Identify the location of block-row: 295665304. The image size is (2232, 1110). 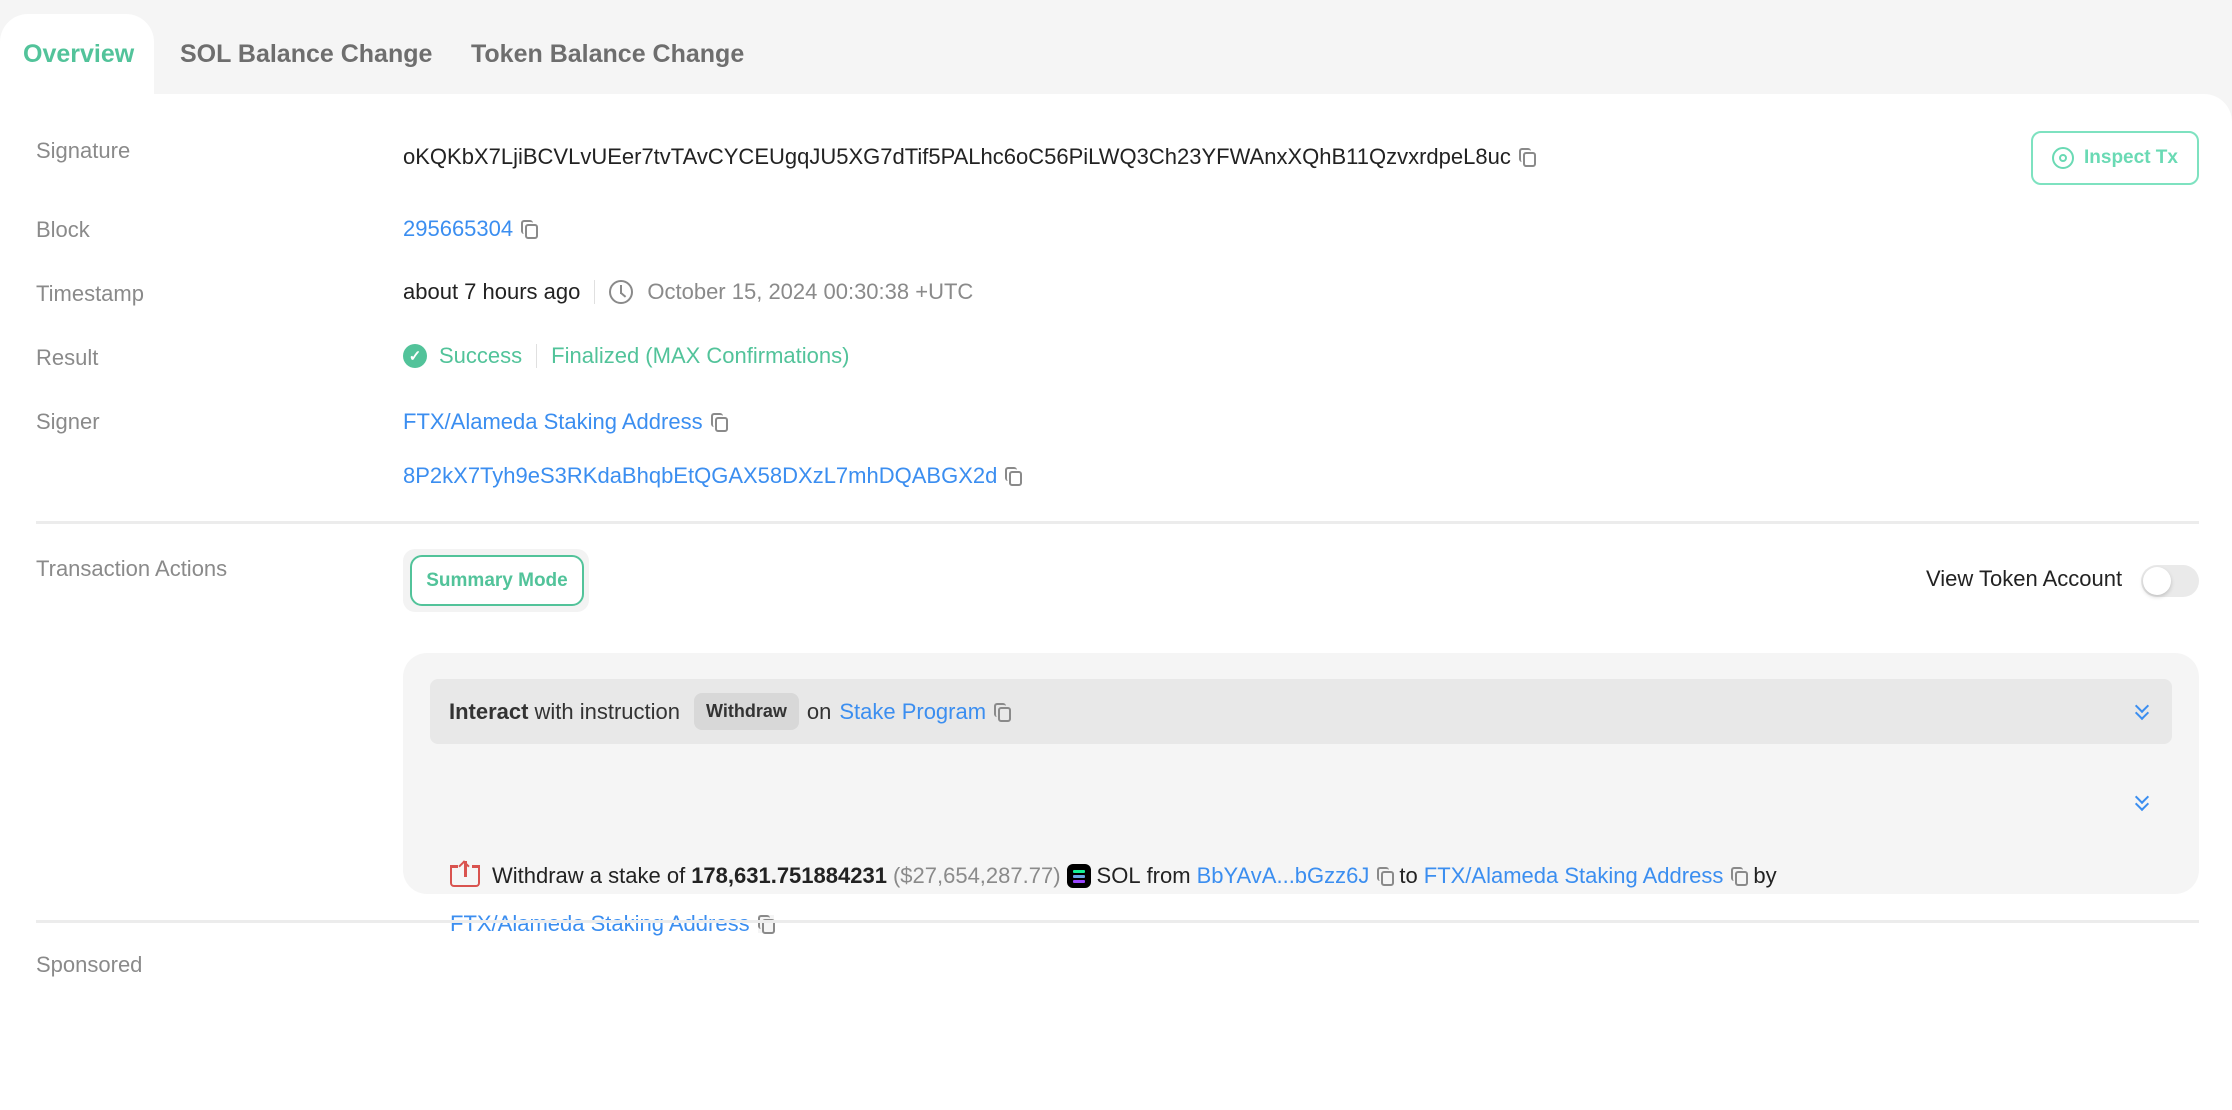
(471, 229).